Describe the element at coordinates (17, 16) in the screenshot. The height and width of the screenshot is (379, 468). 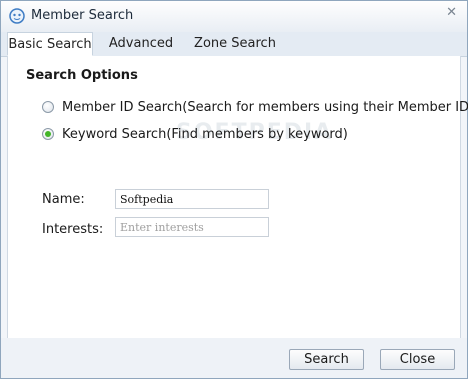
I see `app-logo-icon` at that location.